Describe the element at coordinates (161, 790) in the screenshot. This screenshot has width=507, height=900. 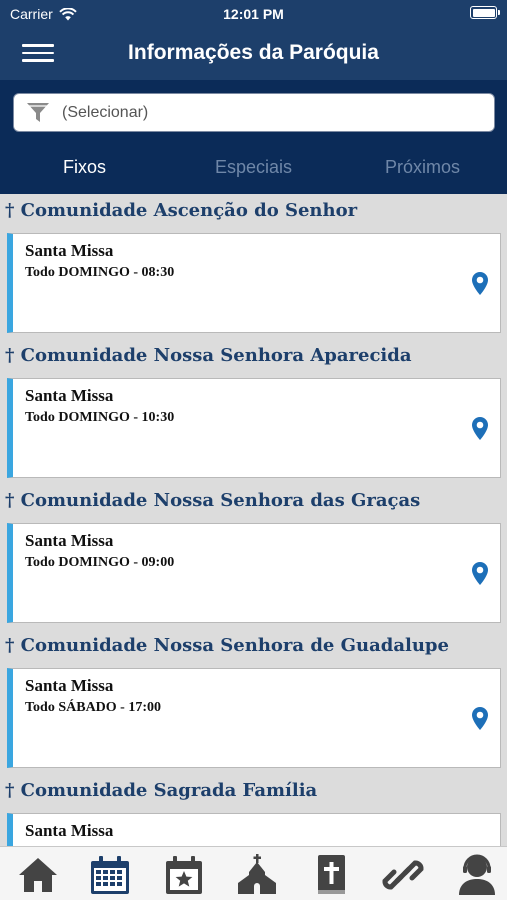
I see `section-title: † Comunidade Sagrada Família` at that location.